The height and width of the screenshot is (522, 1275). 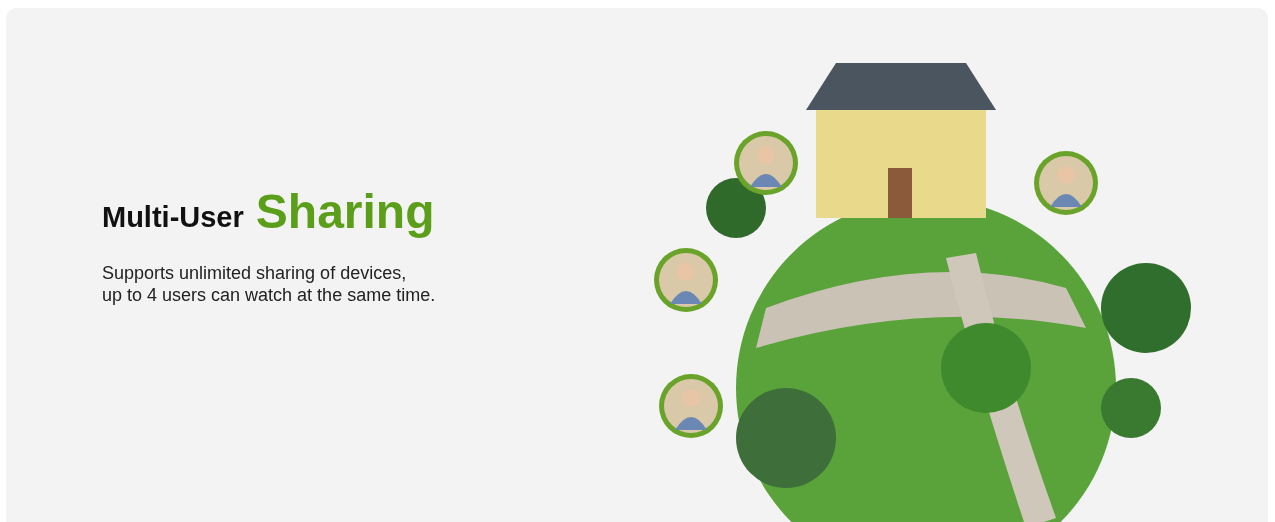 I want to click on highlighted-title: Sharing, so click(x=345, y=212).